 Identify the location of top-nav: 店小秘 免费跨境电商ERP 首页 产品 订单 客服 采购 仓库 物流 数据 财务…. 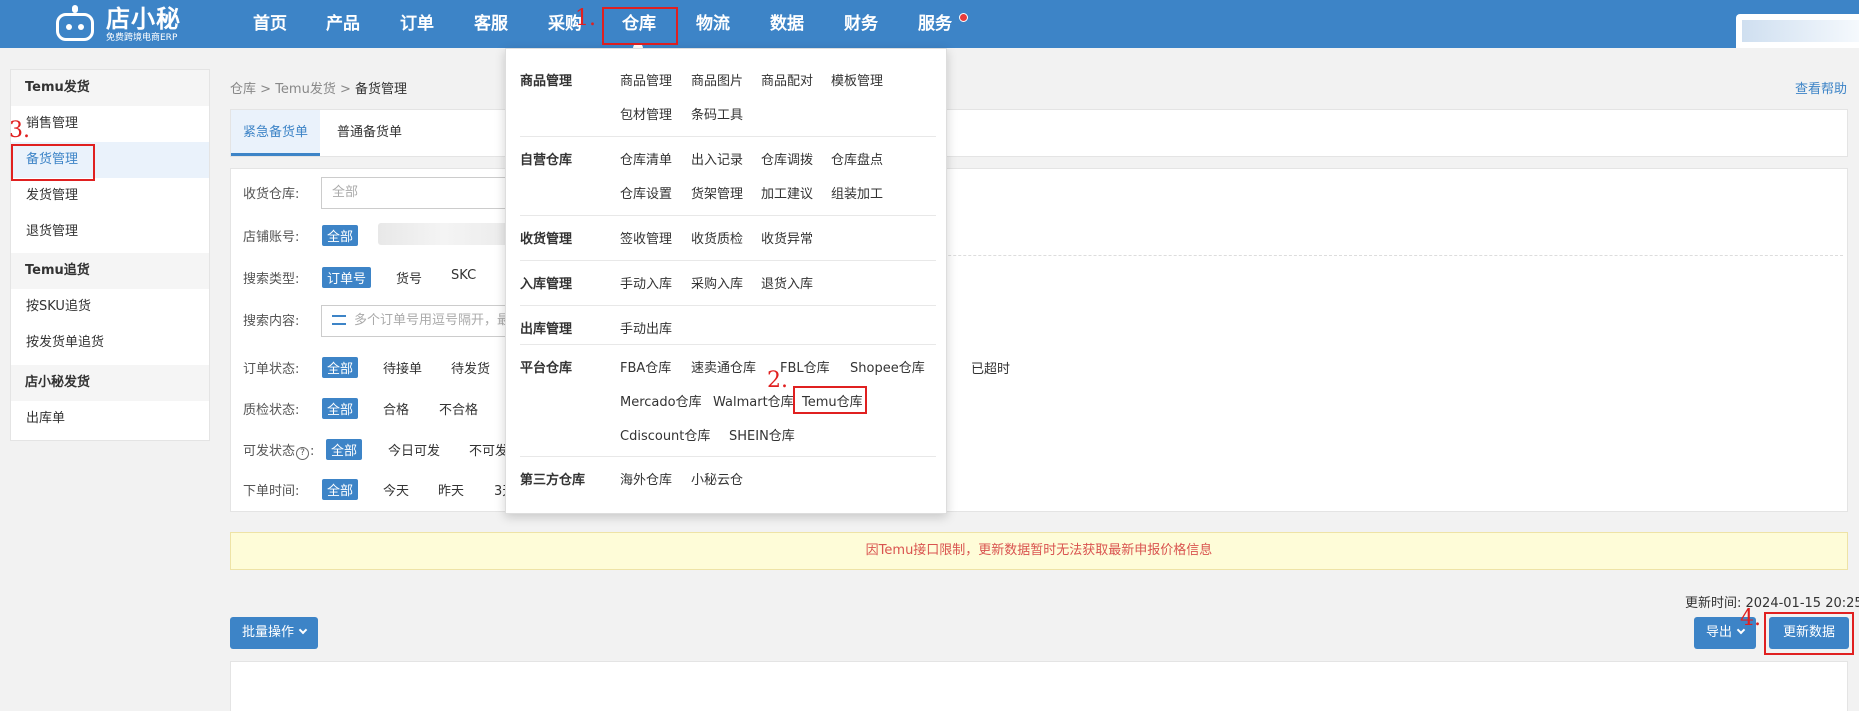
(929, 24).